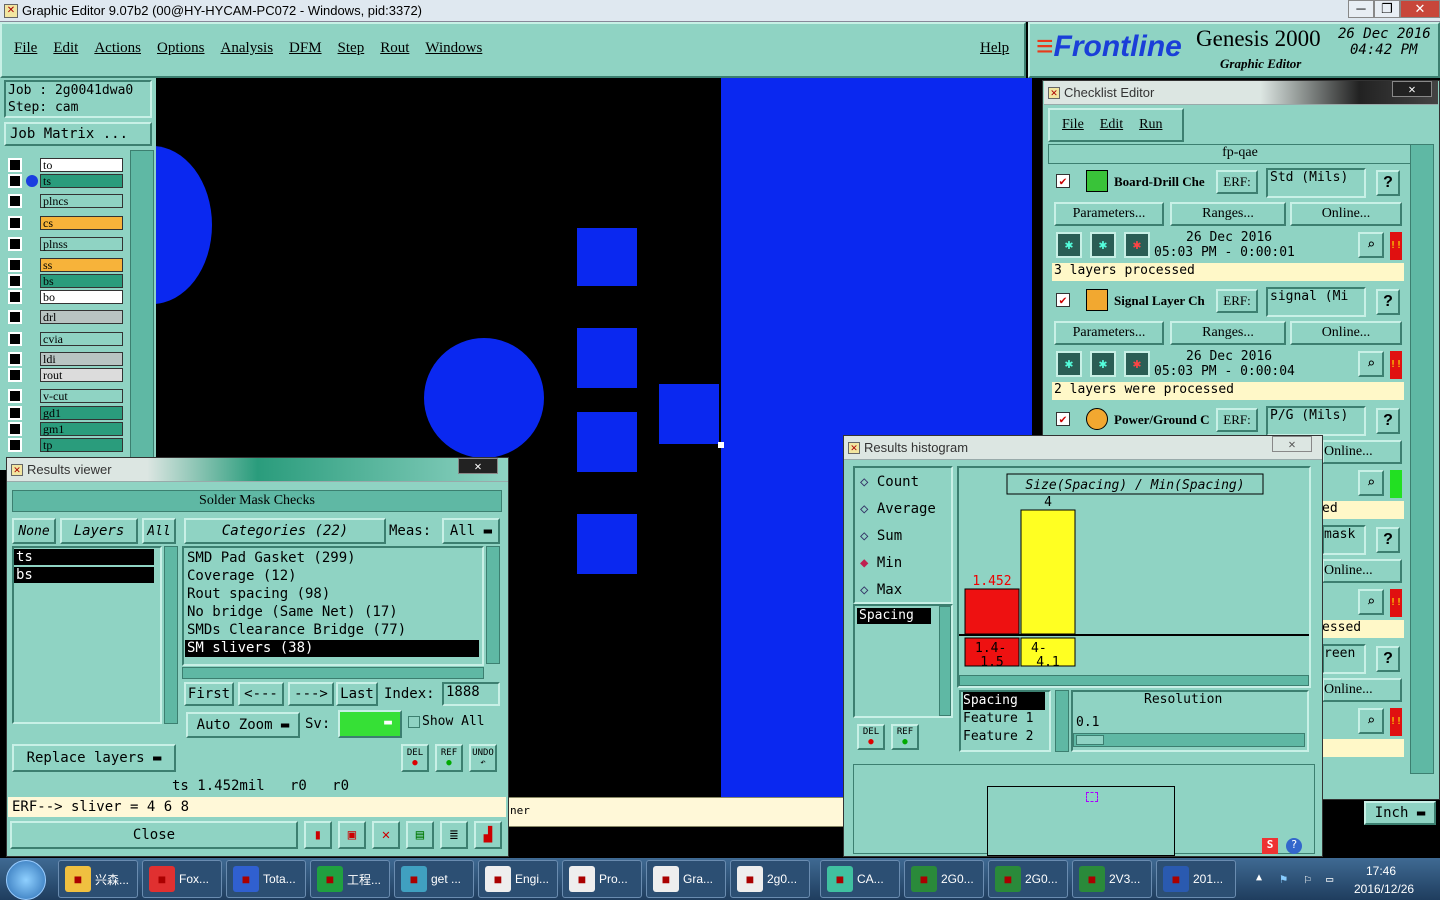 This screenshot has height=900, width=1440. I want to click on layer-name: ss, so click(81, 265).